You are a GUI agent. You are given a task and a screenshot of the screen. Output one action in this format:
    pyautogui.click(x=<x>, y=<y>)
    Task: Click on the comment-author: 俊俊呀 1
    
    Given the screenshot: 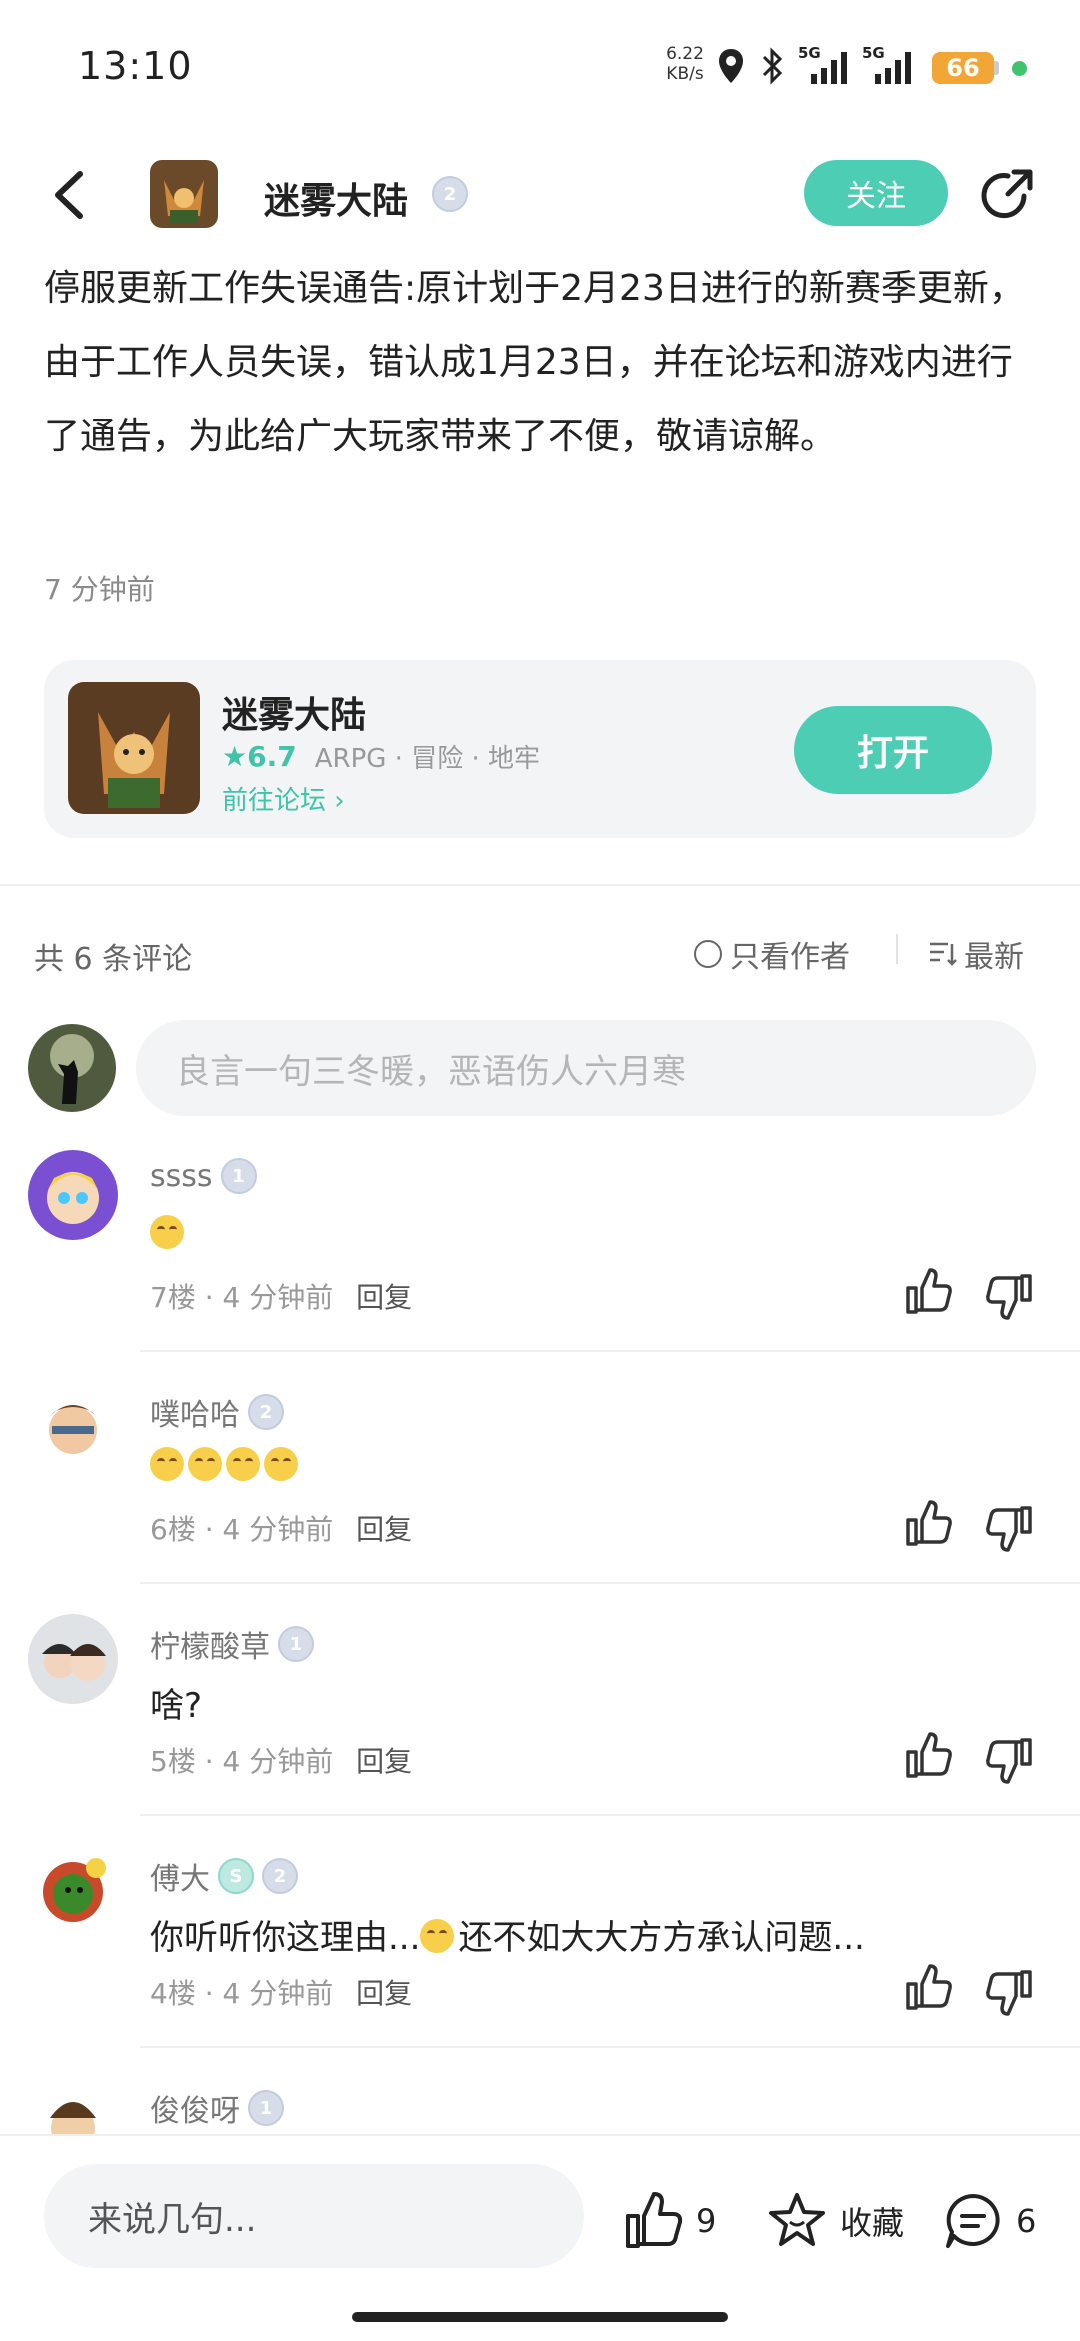 What is the action you would take?
    pyautogui.click(x=217, y=2108)
    